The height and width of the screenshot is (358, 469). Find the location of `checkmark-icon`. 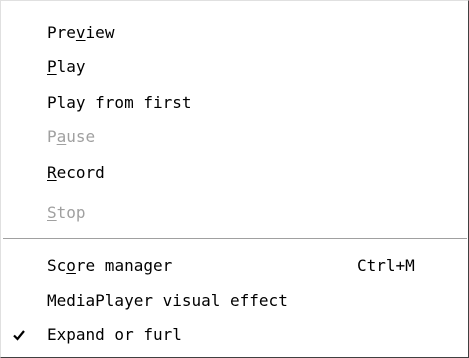

checkmark-icon is located at coordinates (22, 335).